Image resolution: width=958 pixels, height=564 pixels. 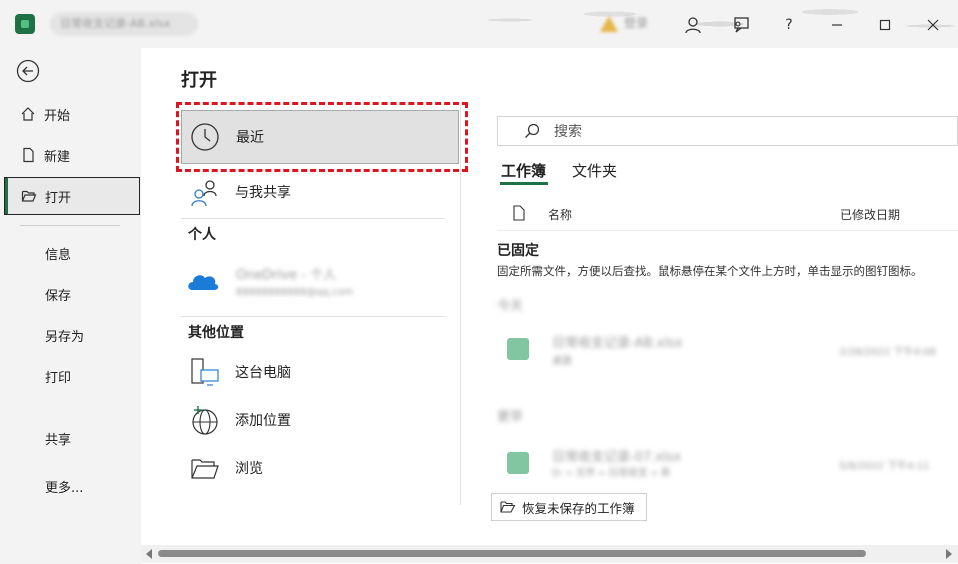 What do you see at coordinates (562, 361) in the screenshot?
I see `file-path: 桌面` at bounding box center [562, 361].